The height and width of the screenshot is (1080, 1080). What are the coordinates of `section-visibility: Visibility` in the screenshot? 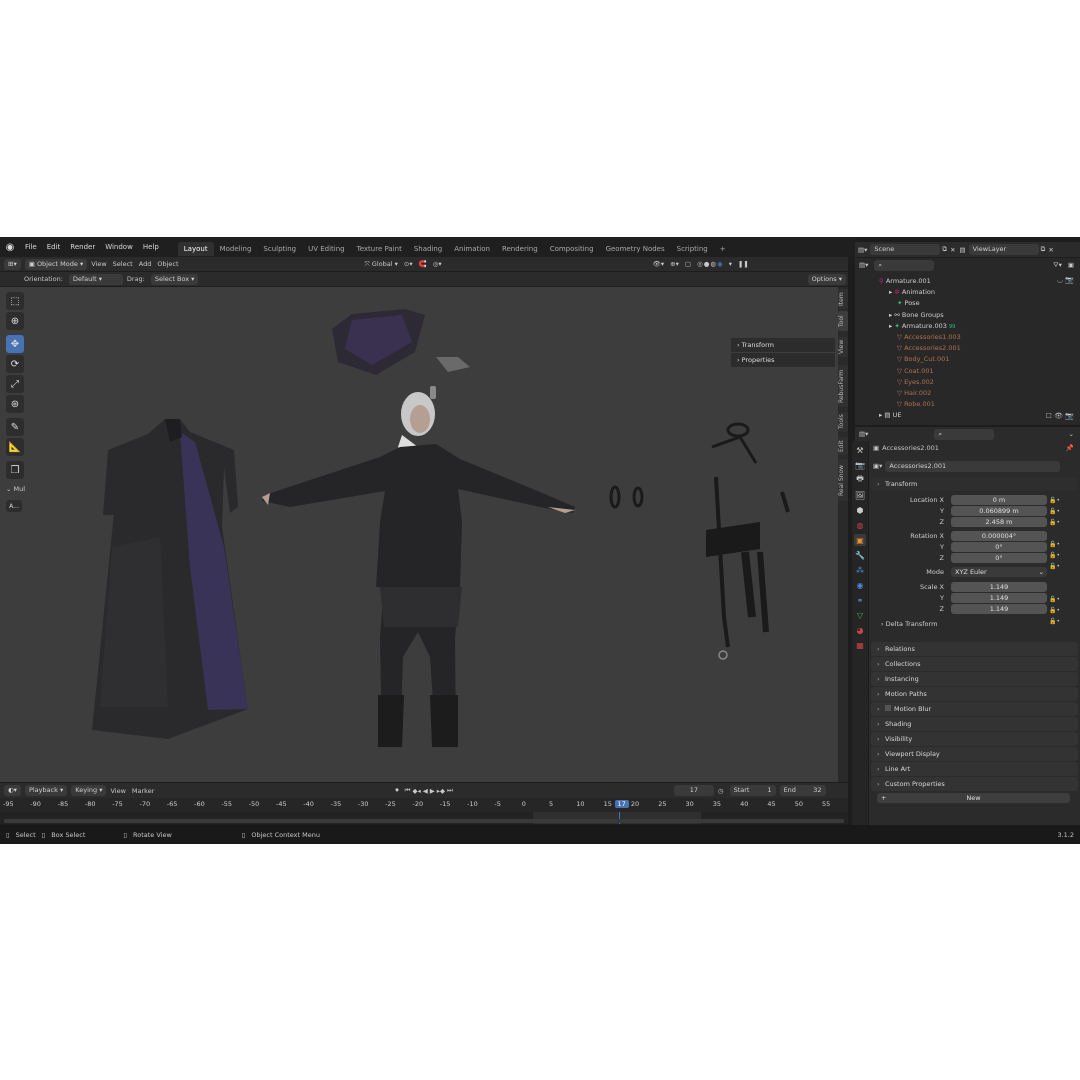 It's located at (974, 739).